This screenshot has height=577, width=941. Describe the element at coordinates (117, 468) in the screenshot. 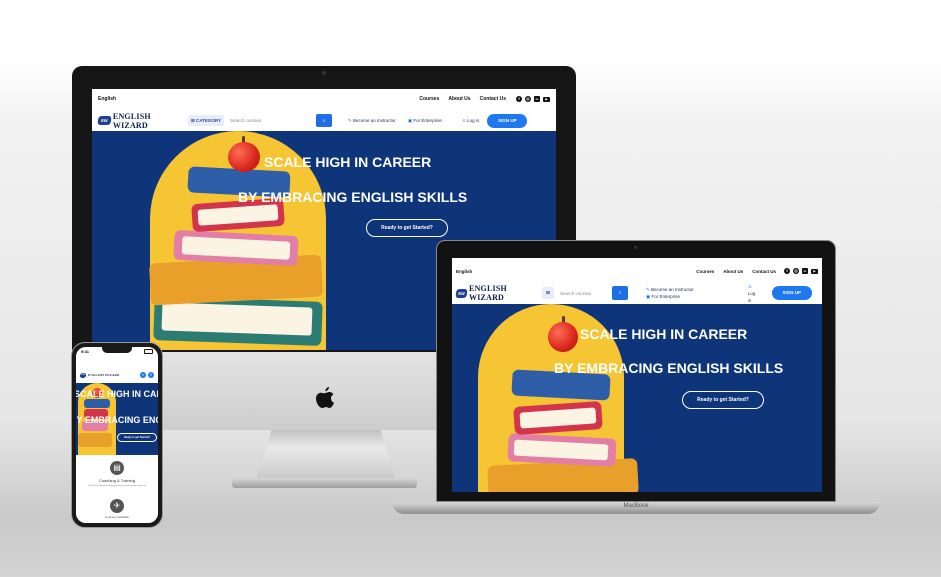

I see `coaching-icon: ▤` at that location.